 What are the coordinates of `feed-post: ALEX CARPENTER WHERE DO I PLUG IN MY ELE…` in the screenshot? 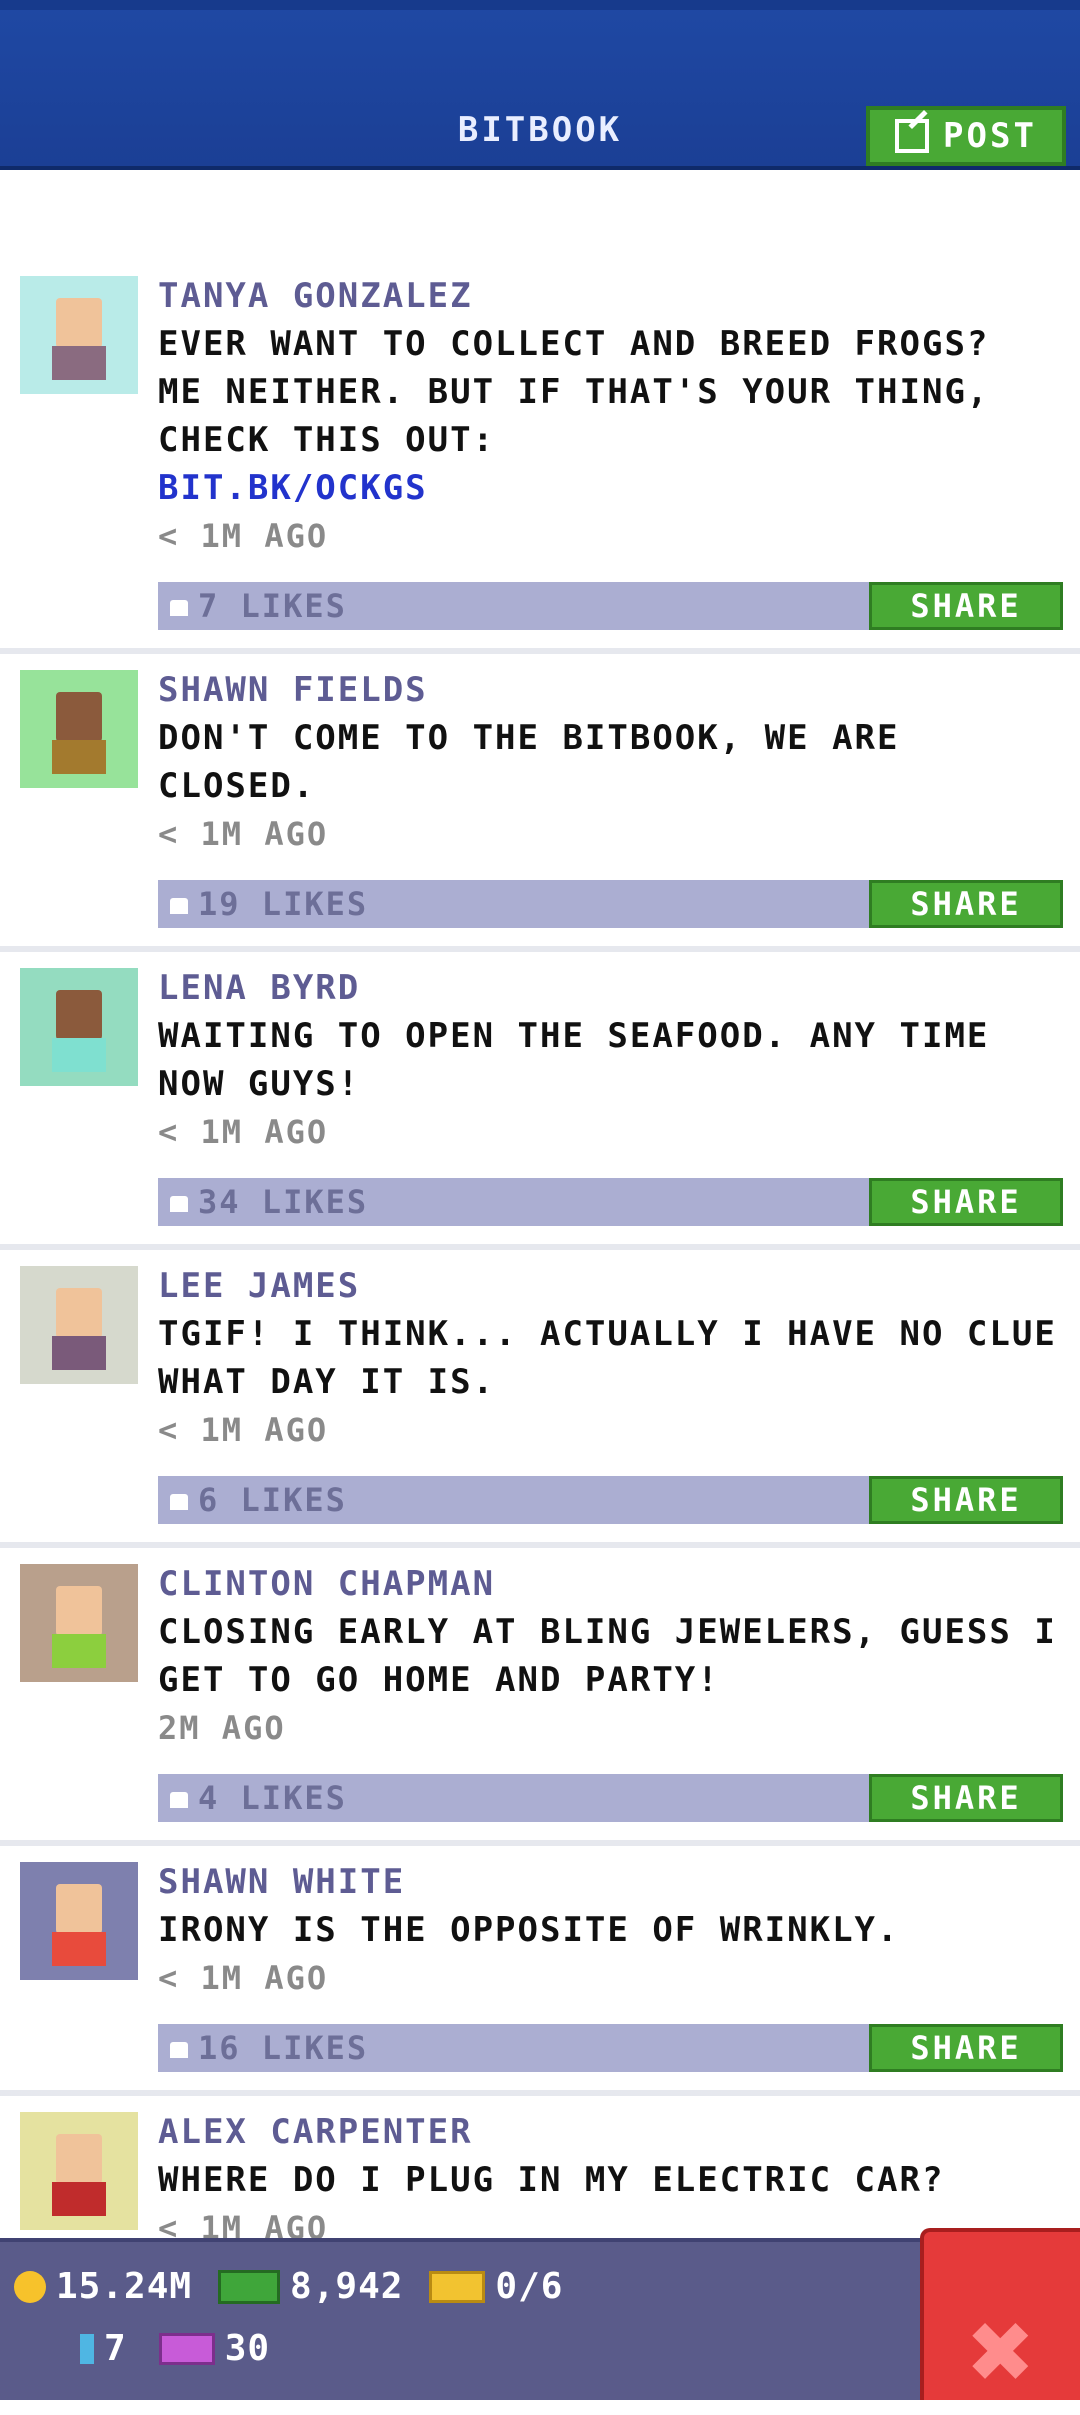 It's located at (540, 2177).